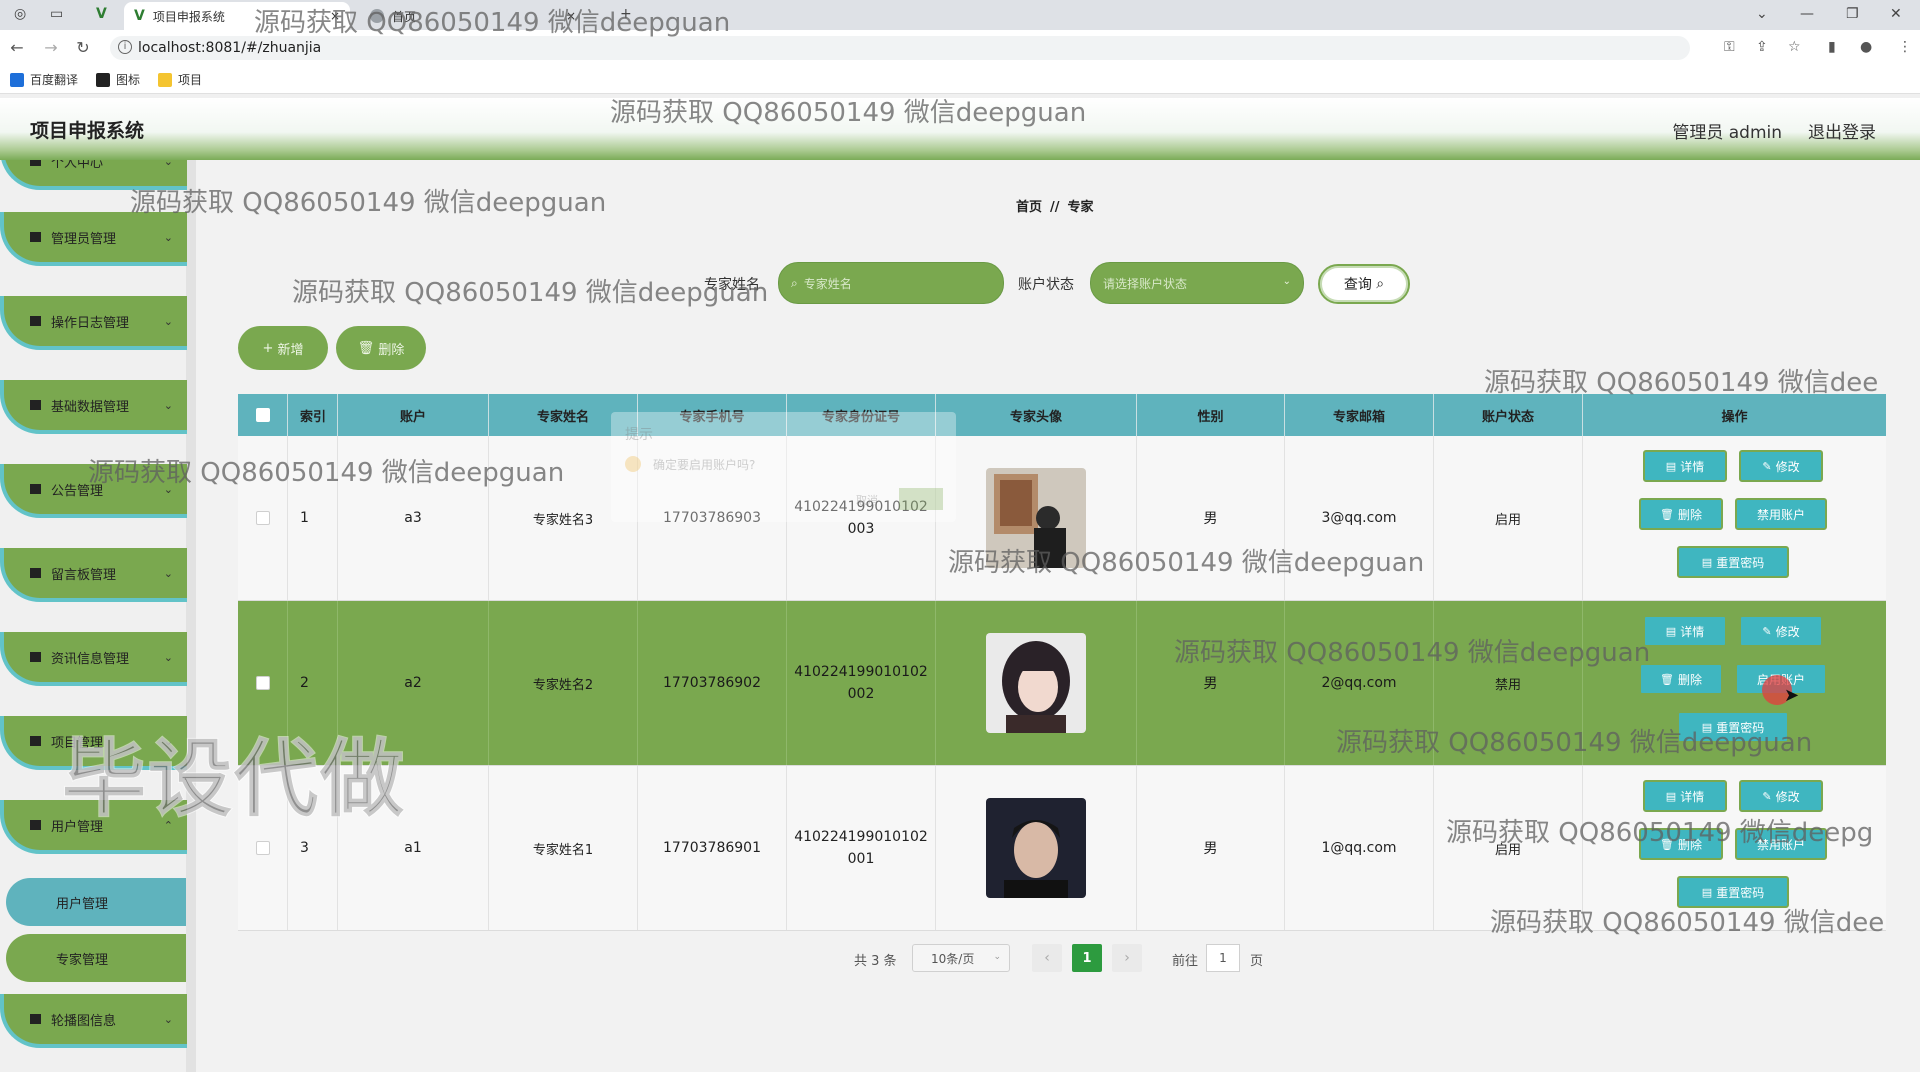  I want to click on popconfirm-cancel: 取消, so click(867, 500).